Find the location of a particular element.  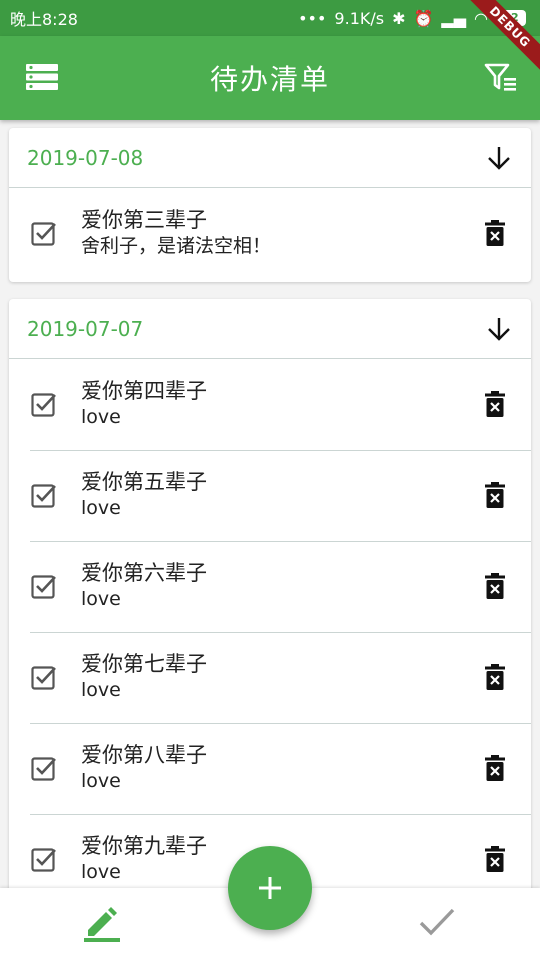

add-todo-button is located at coordinates (270, 888).